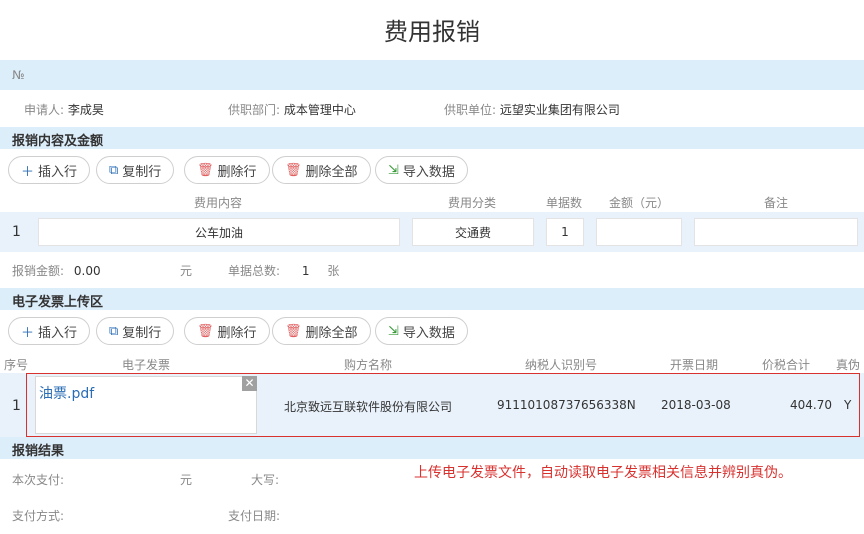 The width and height of the screenshot is (864, 534). I want to click on invoice-import-data-button: ⇲ 导入数据, so click(421, 331).